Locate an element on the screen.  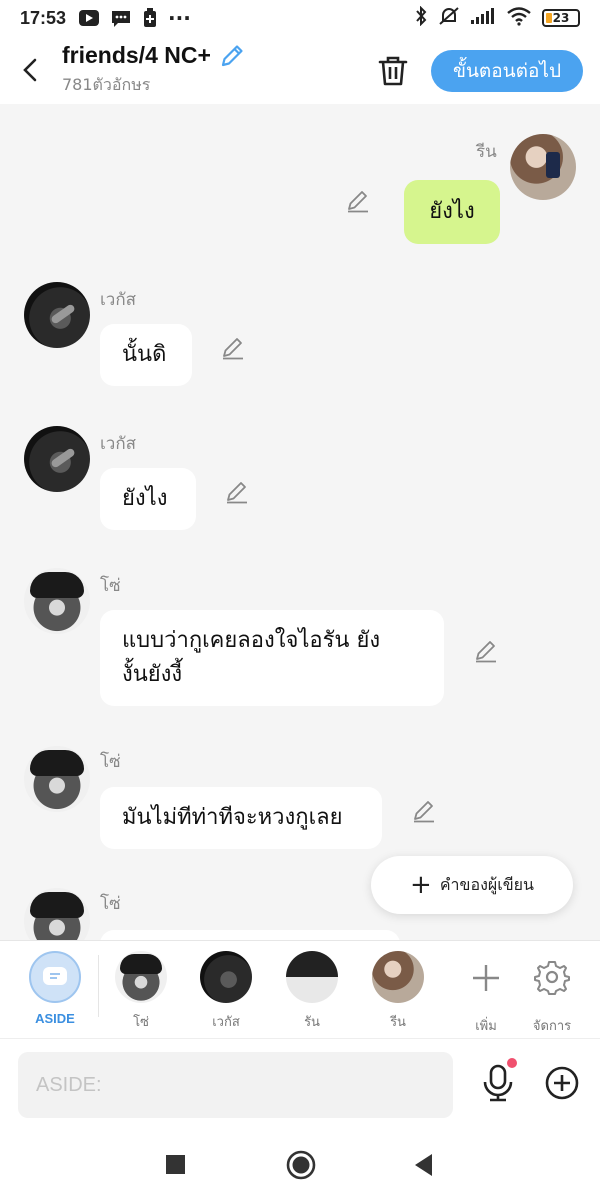
message-bubble: นั้นดิ is located at coordinates (146, 355).